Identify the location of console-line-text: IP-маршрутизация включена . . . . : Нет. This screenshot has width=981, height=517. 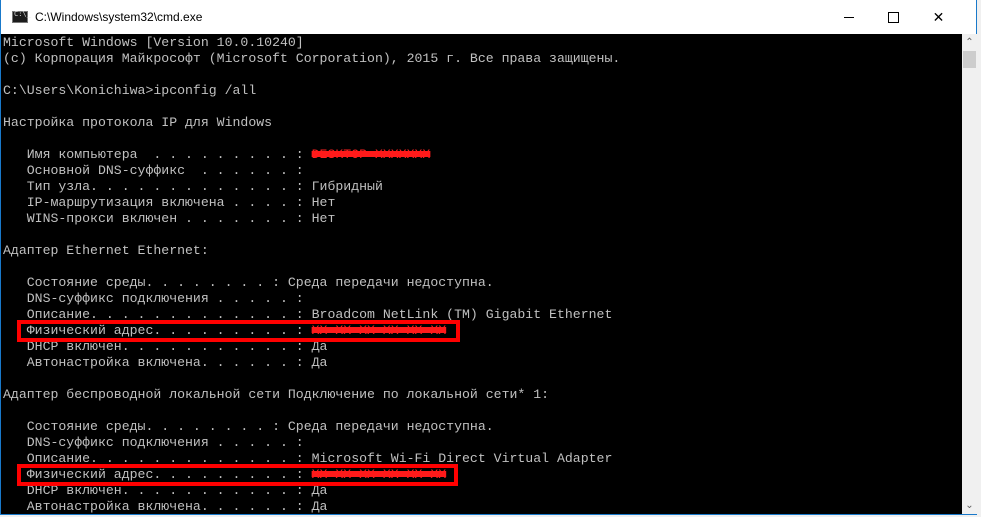
(169, 202).